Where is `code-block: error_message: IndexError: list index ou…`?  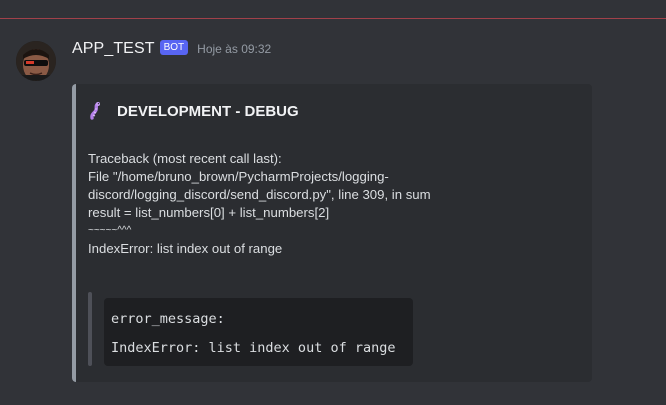
code-block: error_message: IndexError: list index ou… is located at coordinates (258, 332).